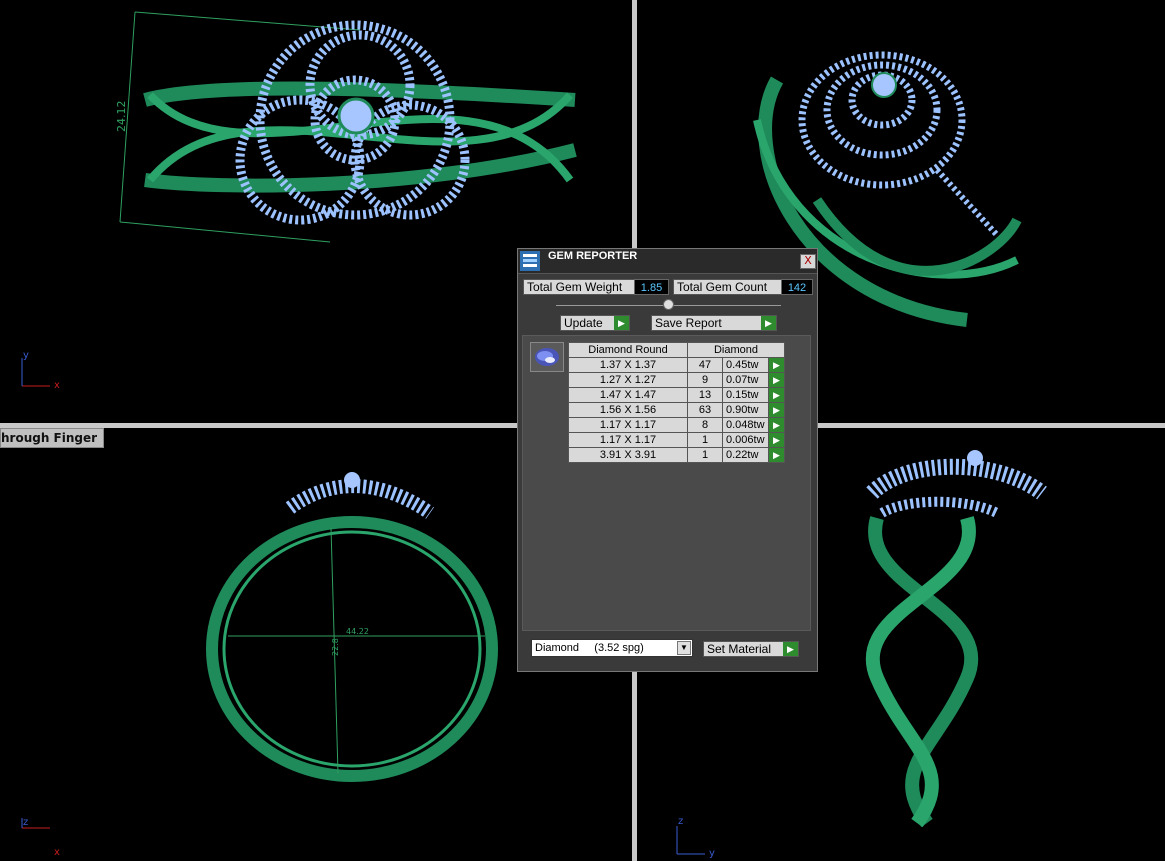 This screenshot has width=1165, height=861. What do you see at coordinates (575, 287) in the screenshot?
I see `total-gem-weight-label: Total Gem Weight` at bounding box center [575, 287].